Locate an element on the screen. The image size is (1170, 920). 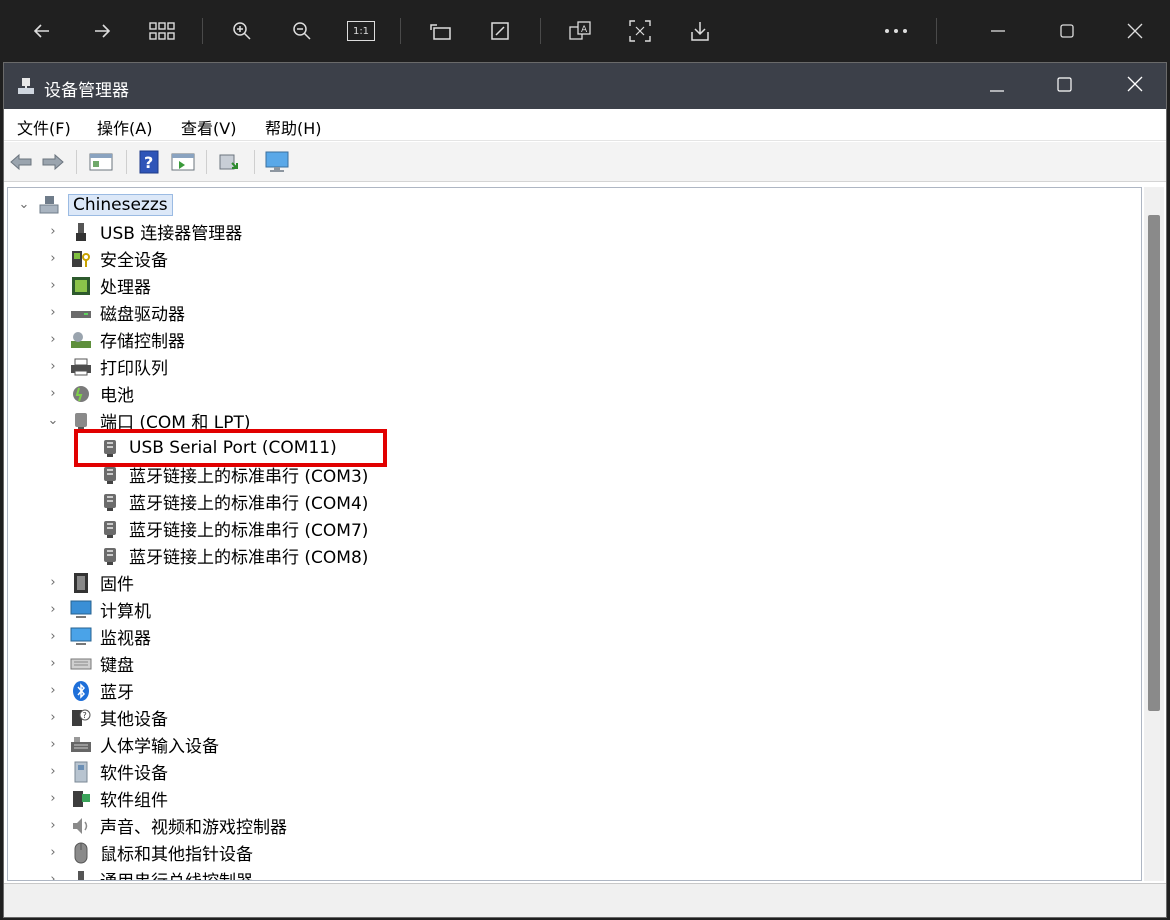
category-disk-drives: 磁盘驱动器 is located at coordinates (127, 312).